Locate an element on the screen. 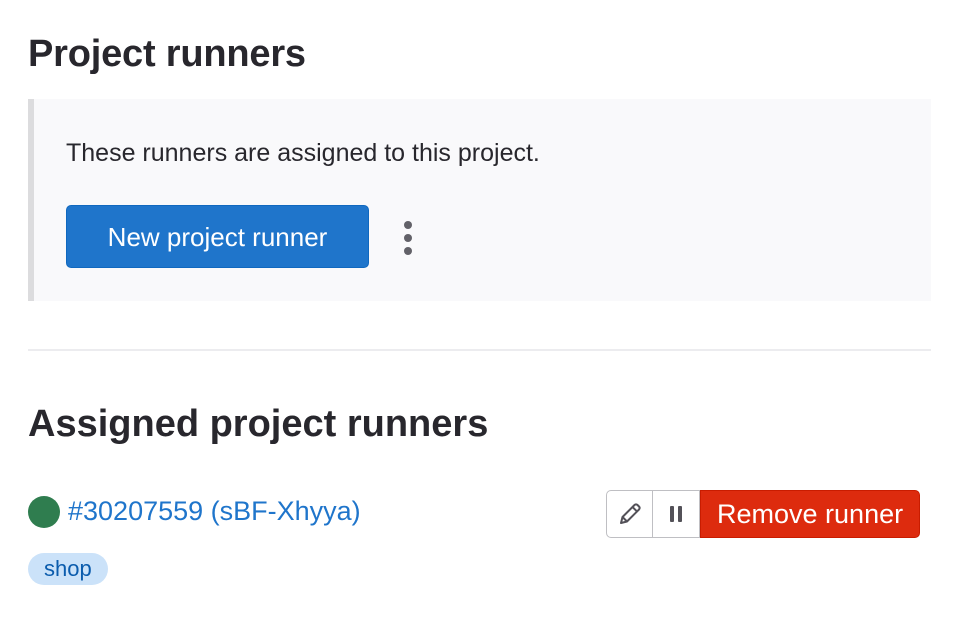 The image size is (974, 632). more-actions-button is located at coordinates (408, 237).